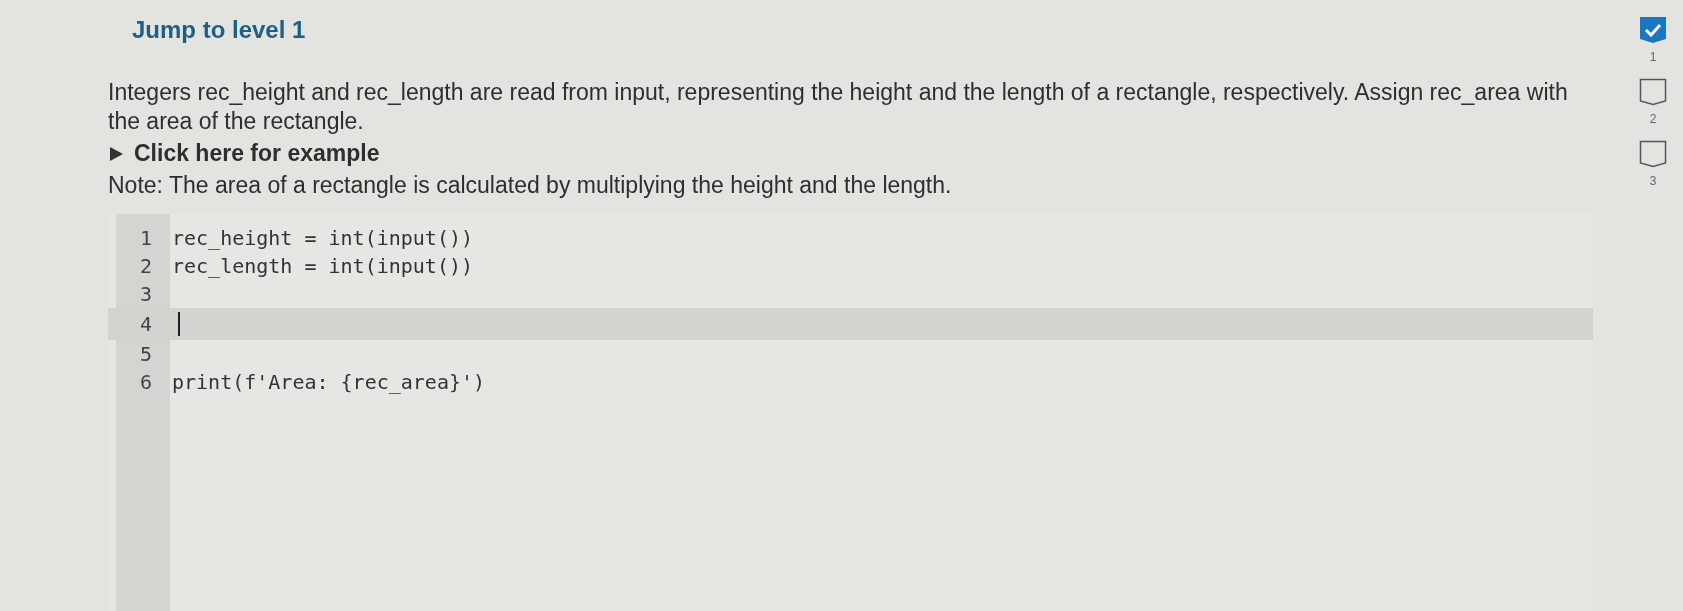 The height and width of the screenshot is (611, 1683). What do you see at coordinates (145, 266) in the screenshot?
I see `line-number: 2` at bounding box center [145, 266].